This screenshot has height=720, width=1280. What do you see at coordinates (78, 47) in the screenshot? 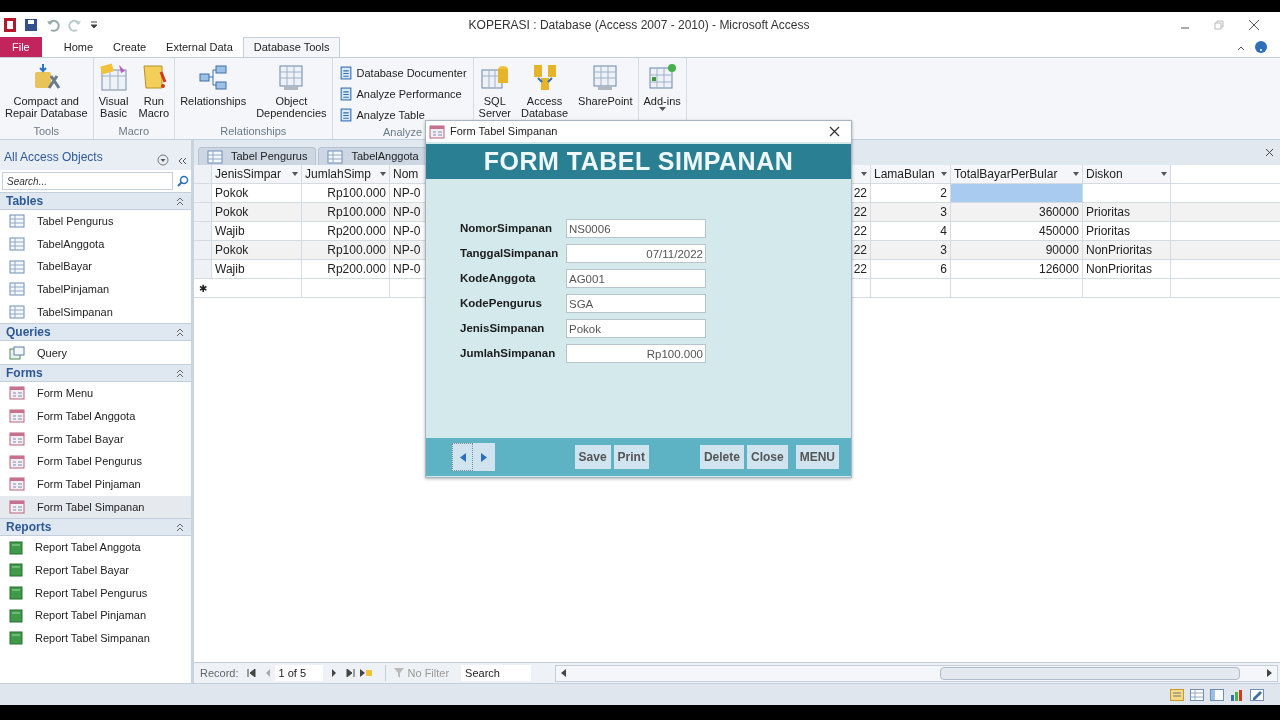
I see `ribbon-tab: Home` at bounding box center [78, 47].